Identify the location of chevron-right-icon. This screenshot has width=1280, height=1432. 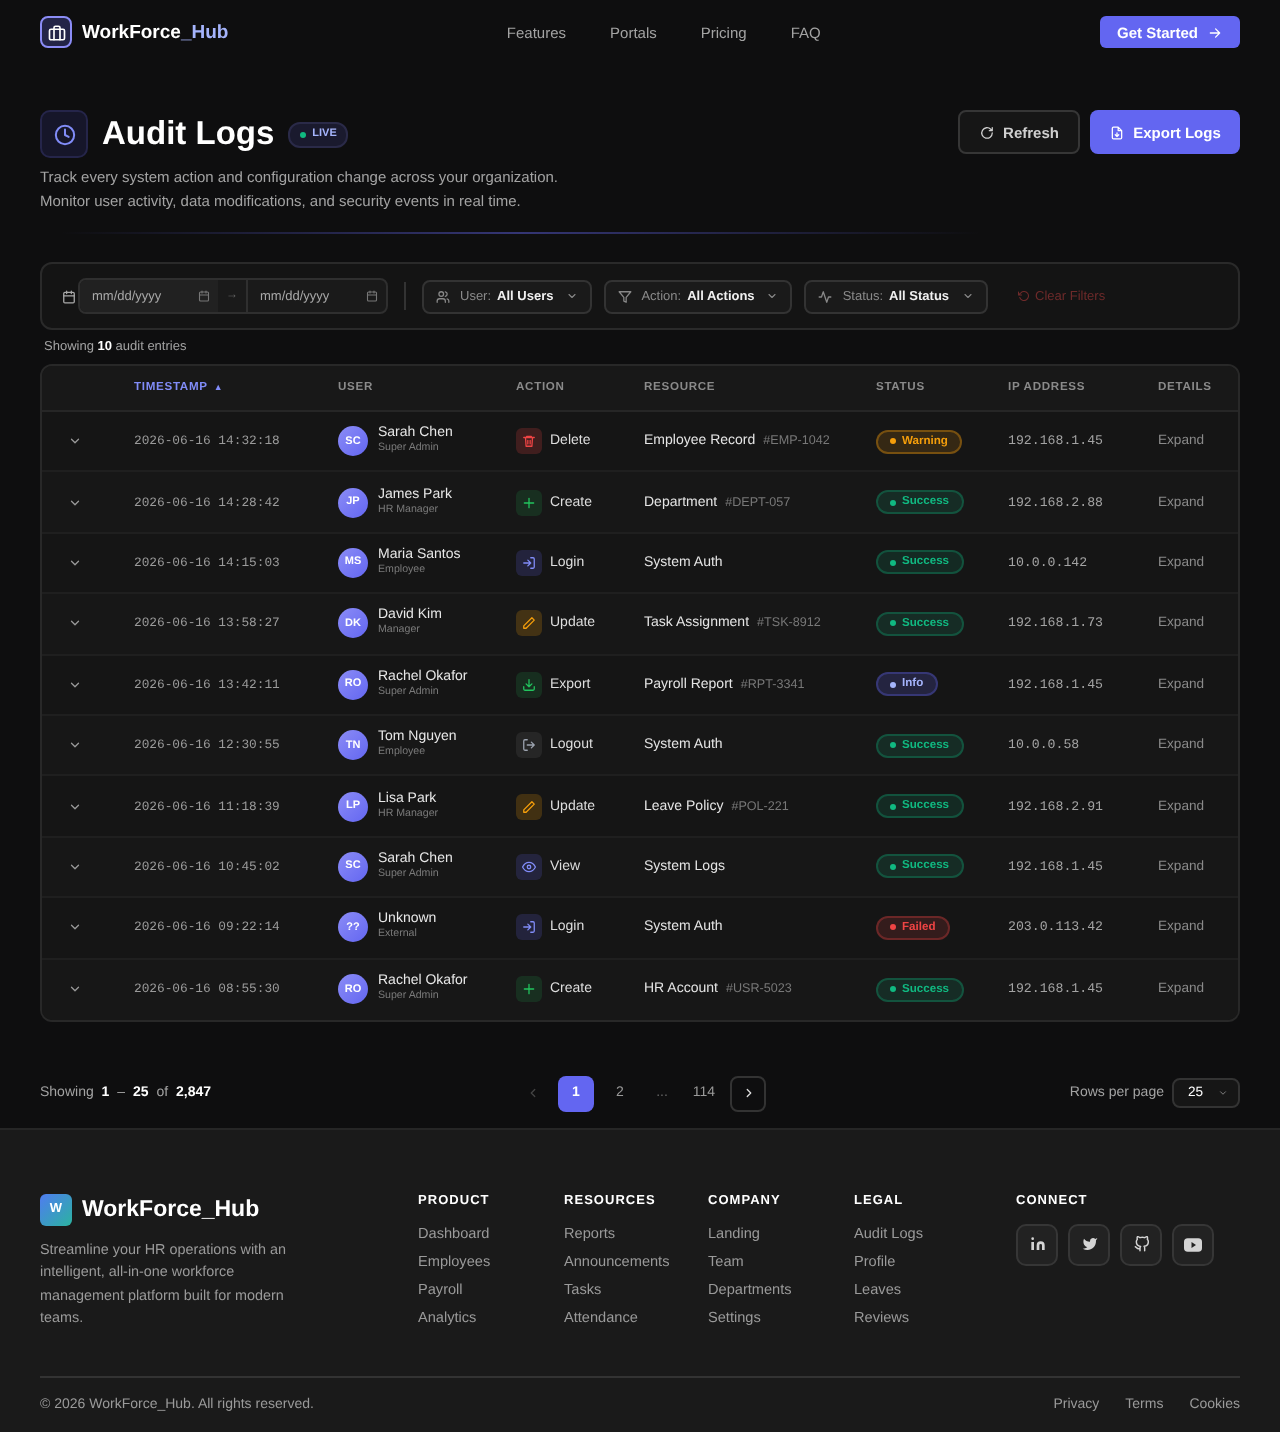
(748, 1093).